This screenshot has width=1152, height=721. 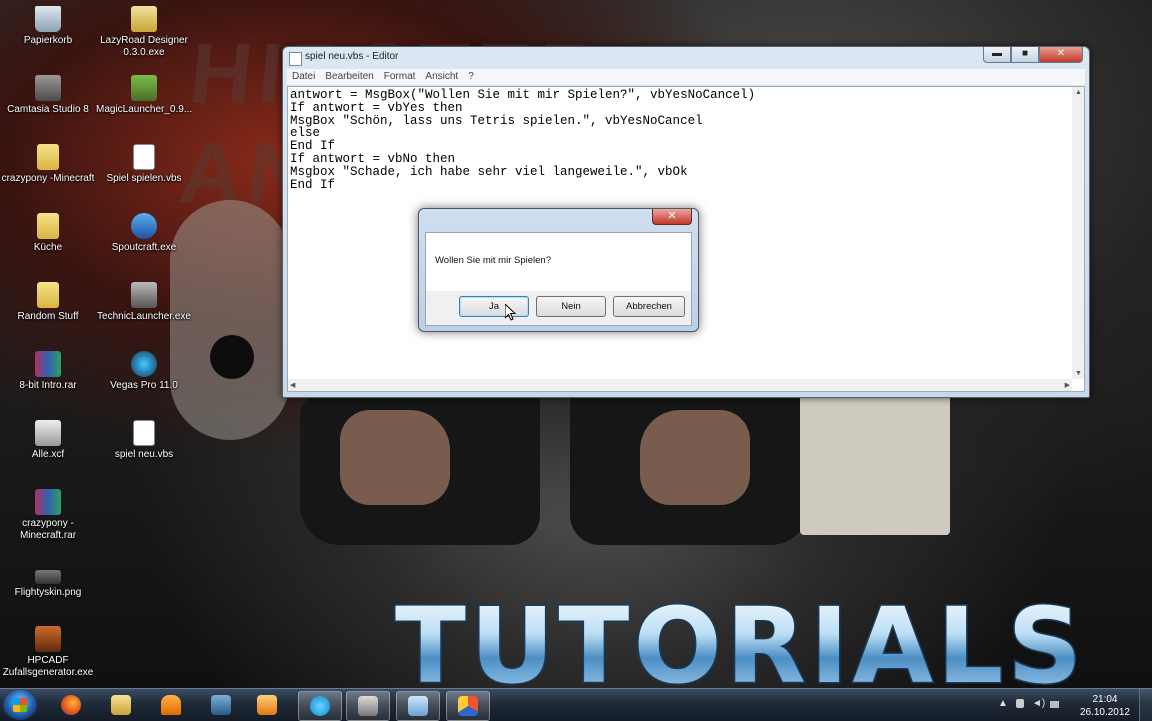 What do you see at coordinates (144, 295) in the screenshot?
I see `technic-icon` at bounding box center [144, 295].